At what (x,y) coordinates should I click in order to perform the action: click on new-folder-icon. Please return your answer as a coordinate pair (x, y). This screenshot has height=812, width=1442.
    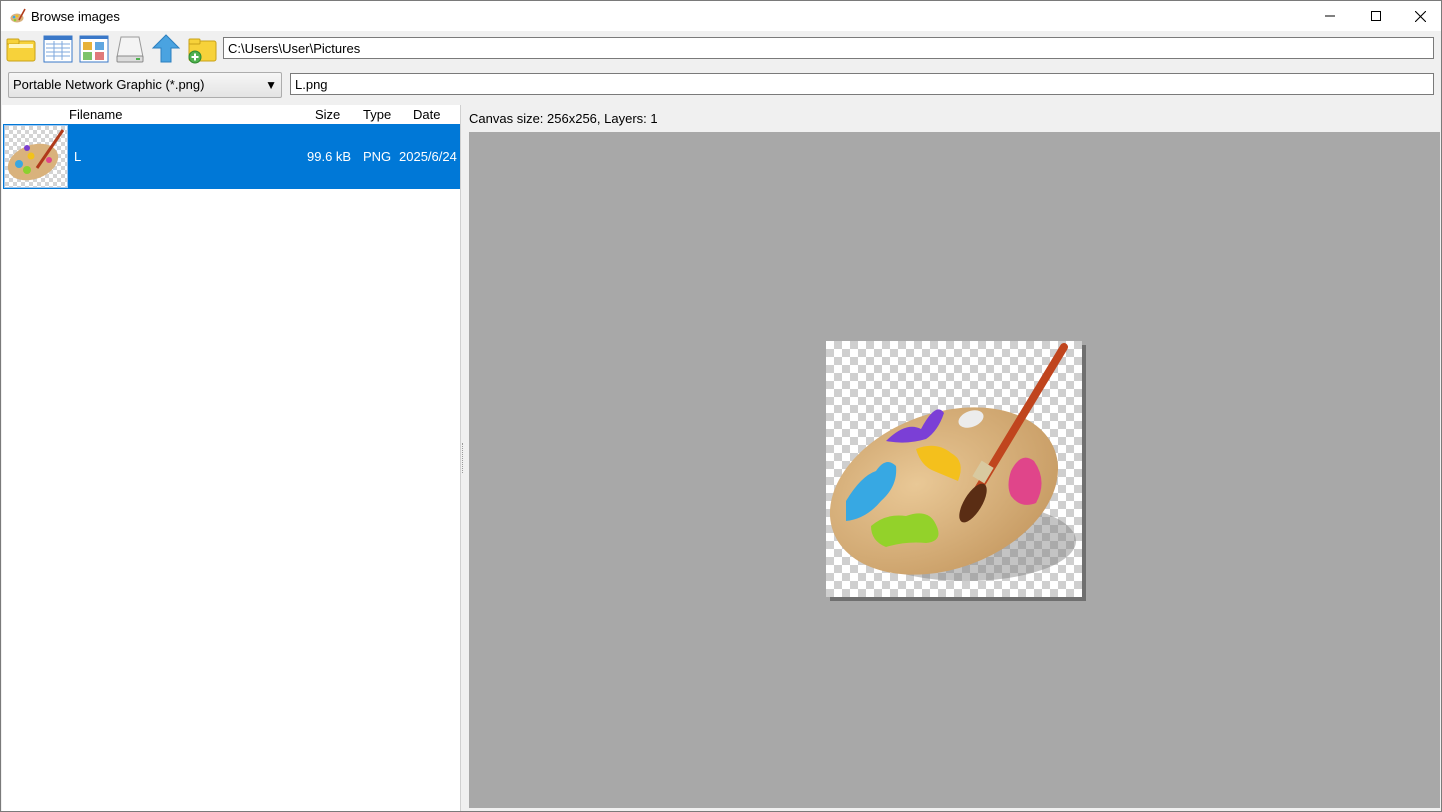
    Looking at the image, I should click on (202, 51).